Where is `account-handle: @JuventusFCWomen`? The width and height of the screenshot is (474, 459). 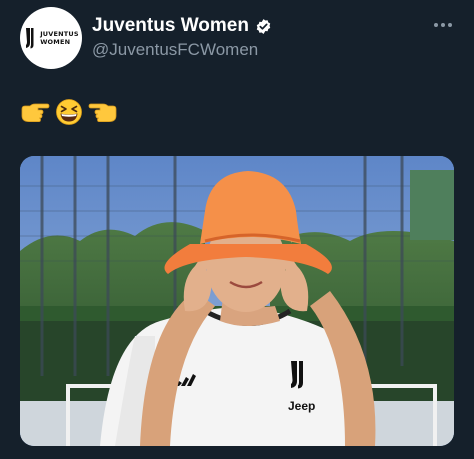 account-handle: @JuventusFCWomen is located at coordinates (175, 50).